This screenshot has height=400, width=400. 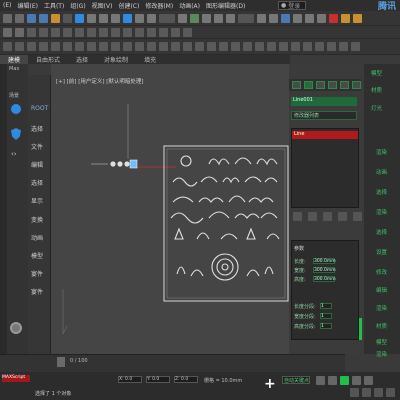 I want to click on seg-width-input: 1, so click(x=326, y=316).